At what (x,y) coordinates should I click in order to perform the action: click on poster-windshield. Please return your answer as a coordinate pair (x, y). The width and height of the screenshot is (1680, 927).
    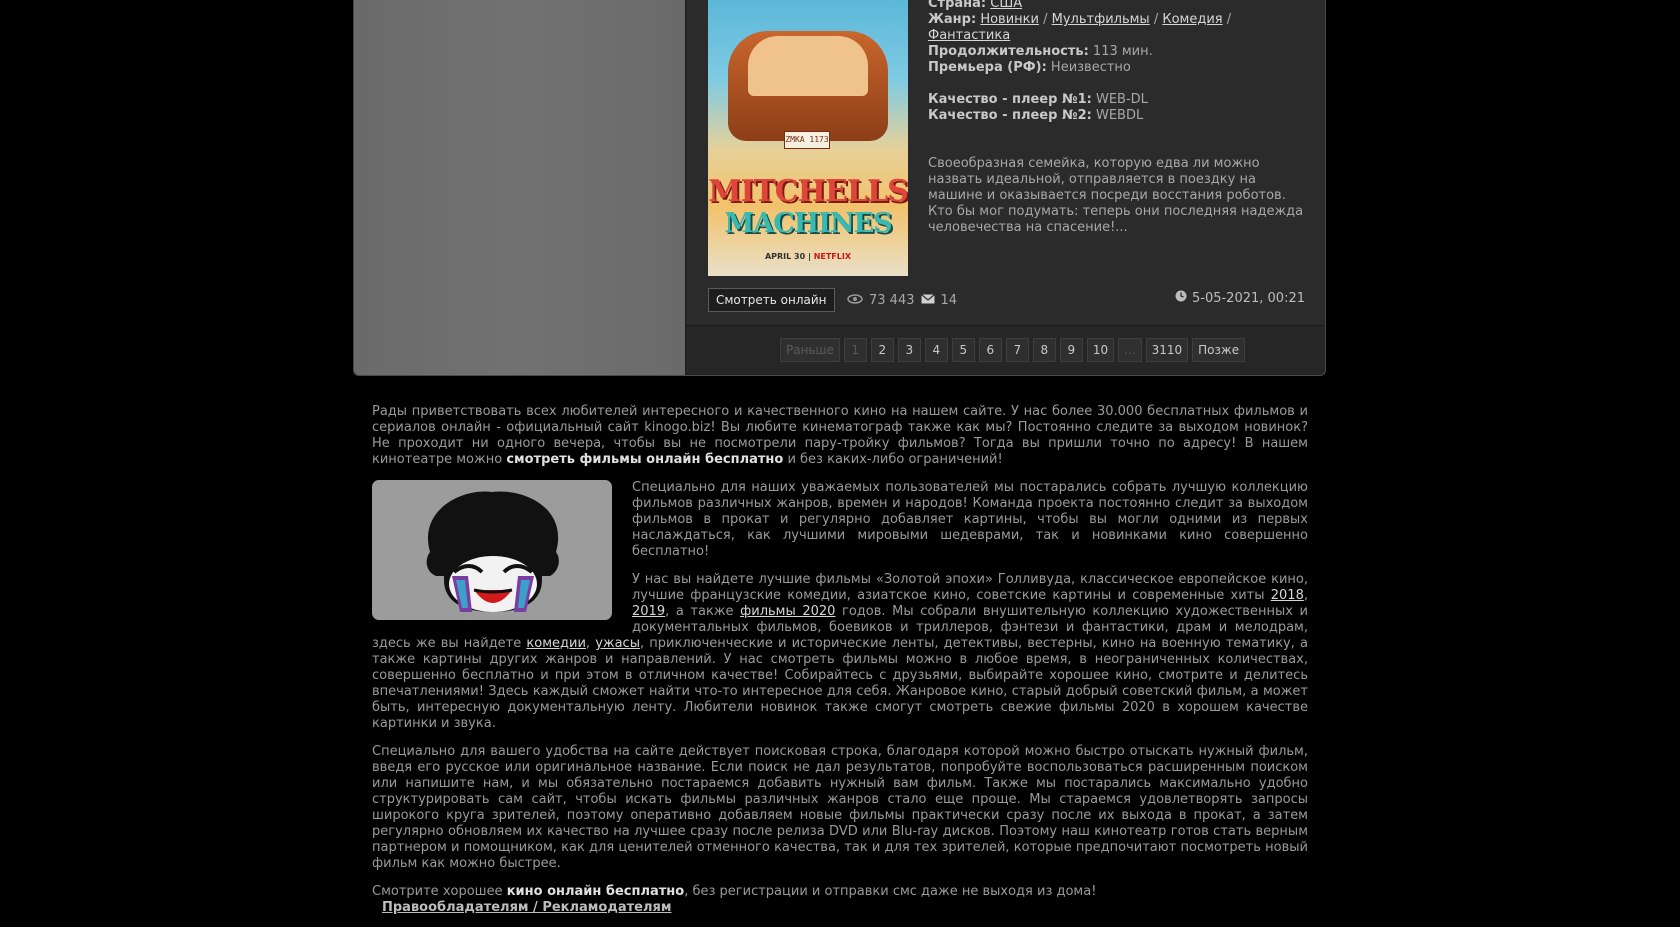
    Looking at the image, I should click on (808, 66).